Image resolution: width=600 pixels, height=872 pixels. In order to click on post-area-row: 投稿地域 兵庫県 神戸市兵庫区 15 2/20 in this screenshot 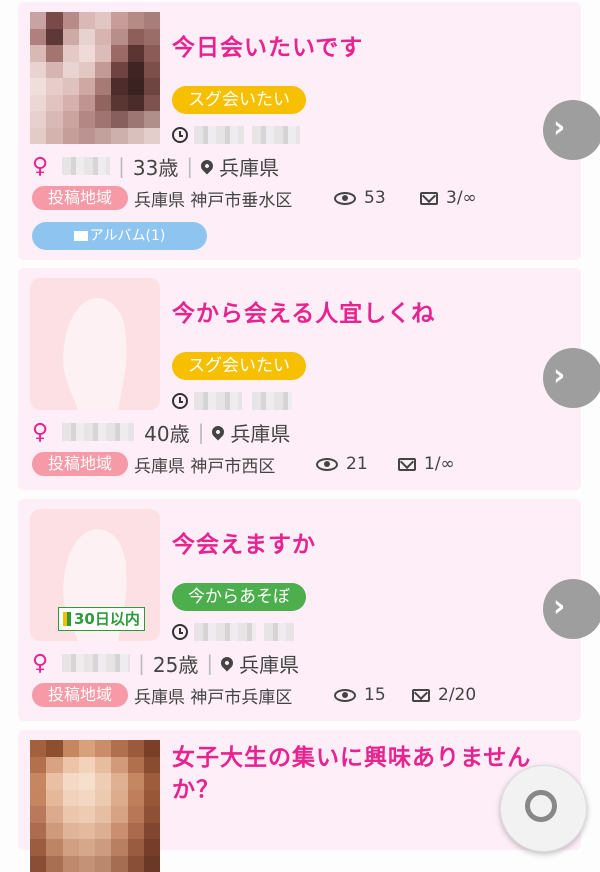, I will do `click(254, 695)`.